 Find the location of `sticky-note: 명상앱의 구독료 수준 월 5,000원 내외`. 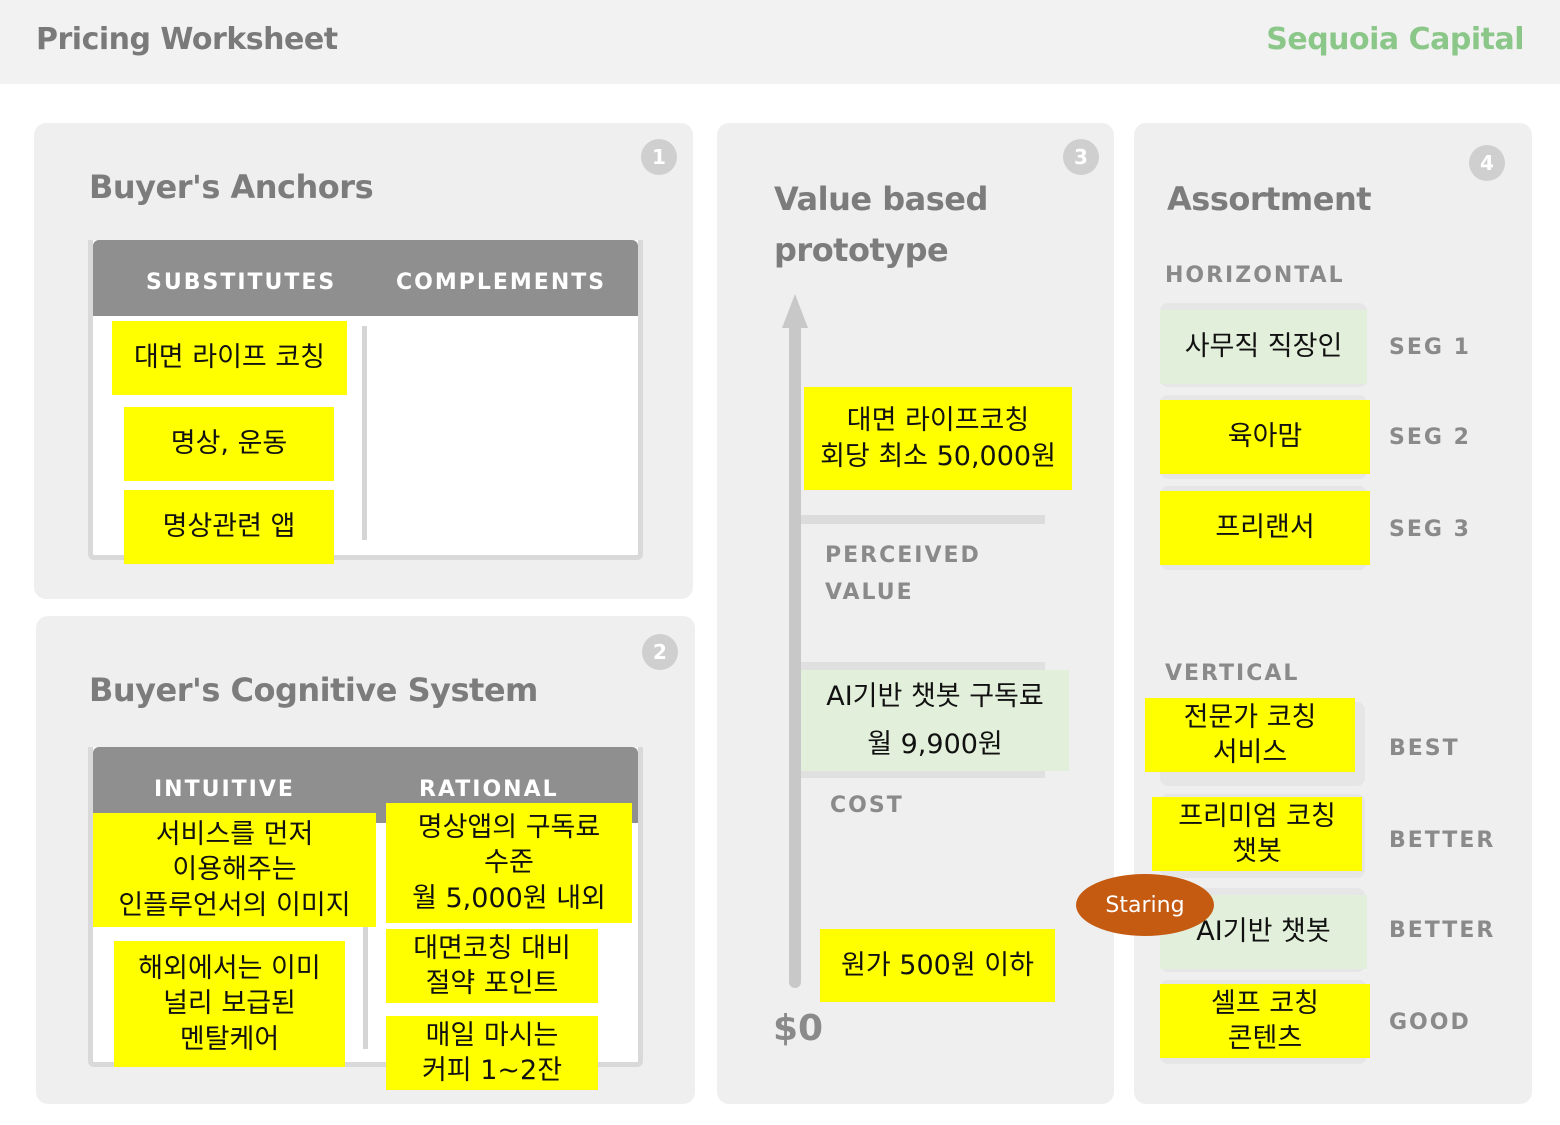

sticky-note: 명상앱의 구독료 수준 월 5,000원 내외 is located at coordinates (509, 863).